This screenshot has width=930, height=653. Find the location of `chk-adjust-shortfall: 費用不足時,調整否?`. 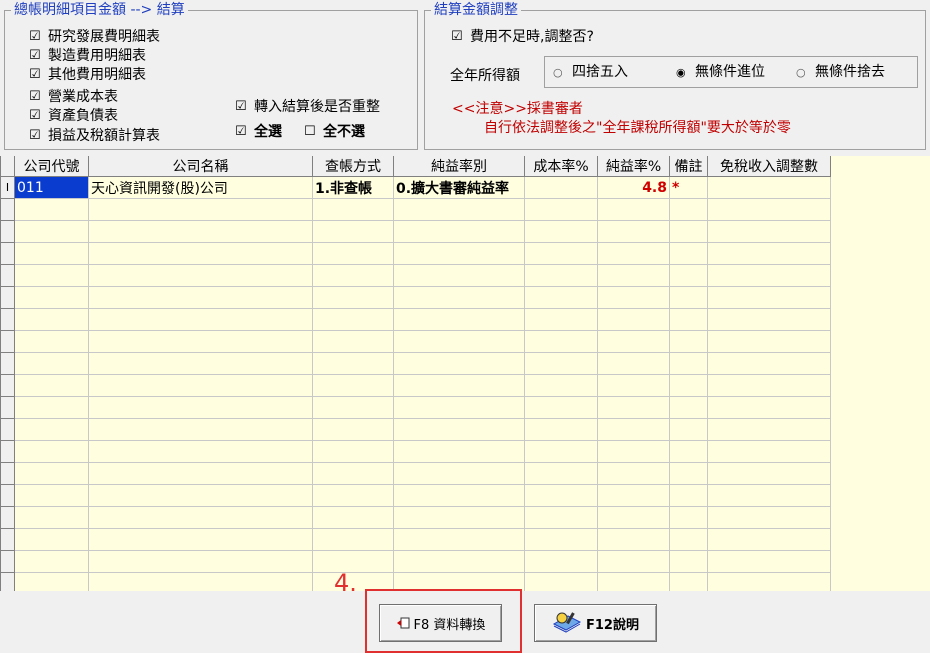

chk-adjust-shortfall: 費用不足時,調整否? is located at coordinates (522, 37).